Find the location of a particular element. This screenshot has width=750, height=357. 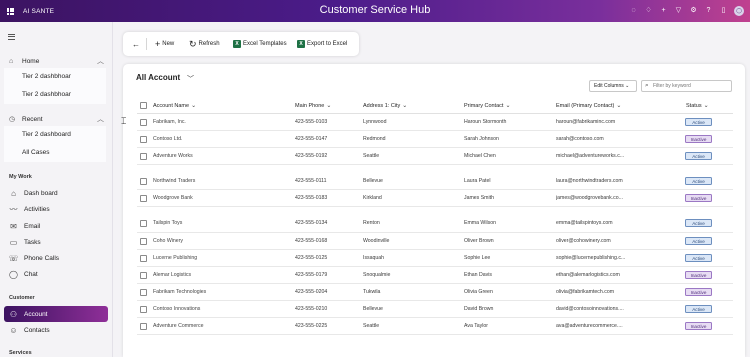

sidebar-item-activities: 〰 Activities is located at coordinates (56, 209).